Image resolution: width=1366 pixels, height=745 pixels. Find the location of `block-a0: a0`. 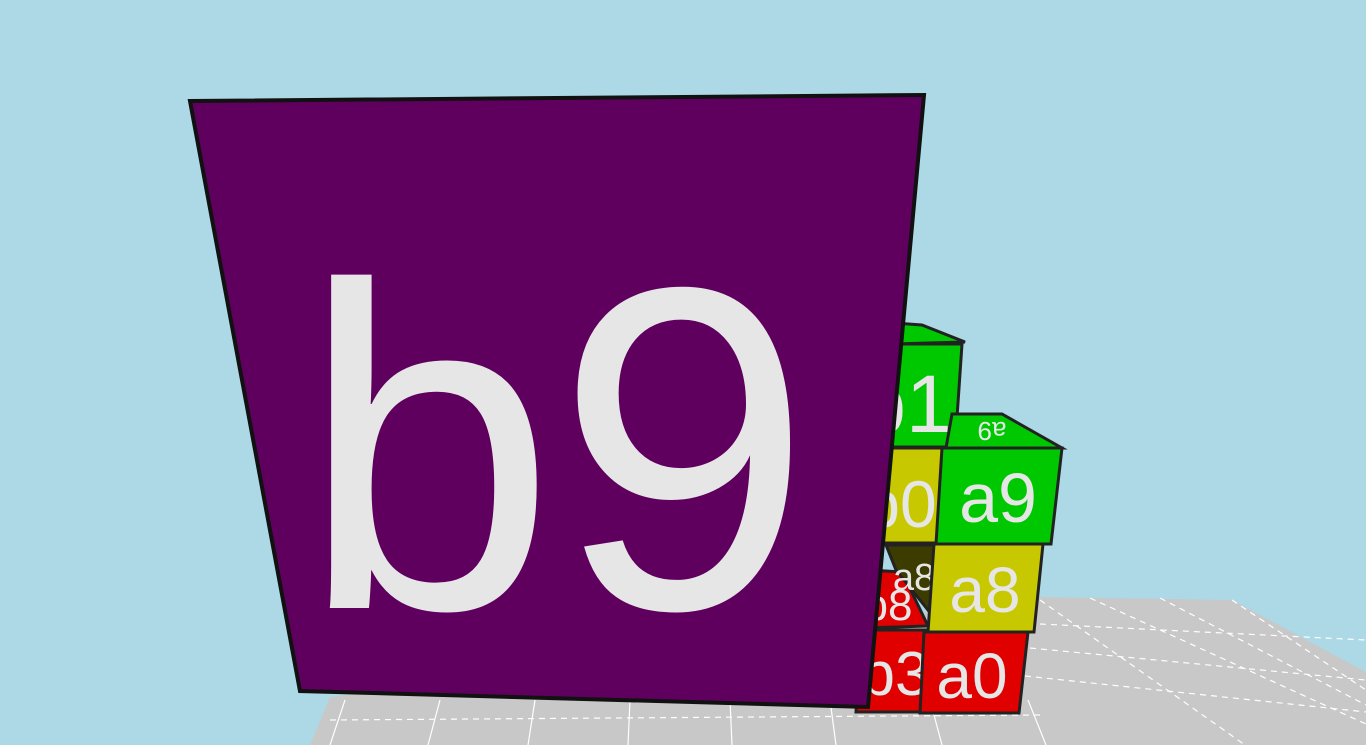

block-a0: a0 is located at coordinates (974, 672).